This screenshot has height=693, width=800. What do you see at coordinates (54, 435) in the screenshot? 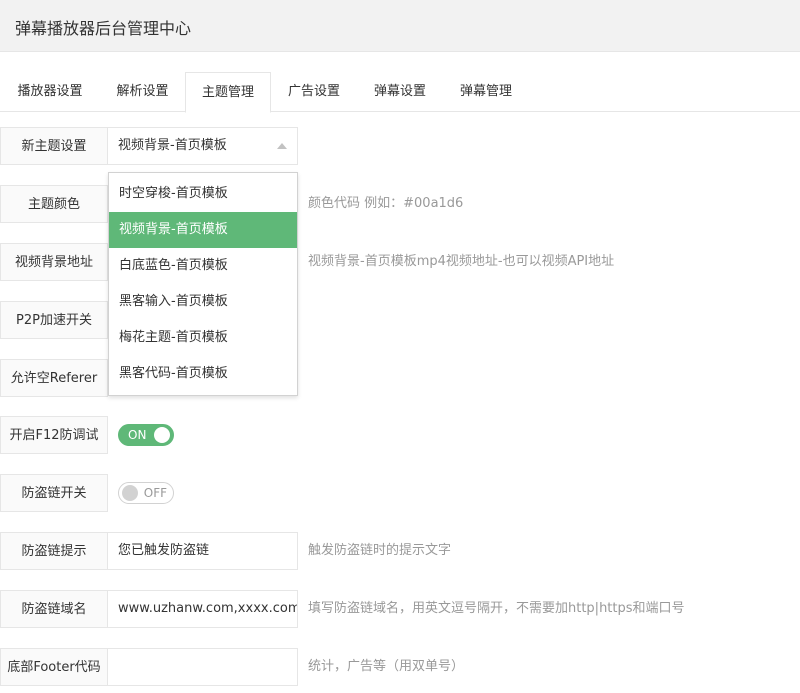
I see `f12-label: 开启F12防调试` at bounding box center [54, 435].